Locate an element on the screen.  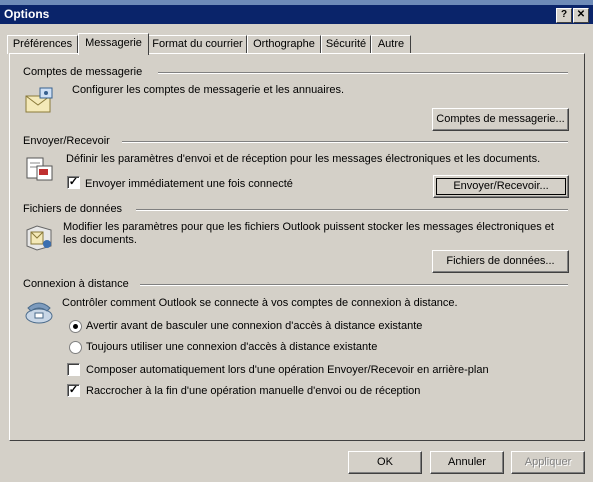
title-bar: Options ? ✕ is located at coordinates (296, 14).